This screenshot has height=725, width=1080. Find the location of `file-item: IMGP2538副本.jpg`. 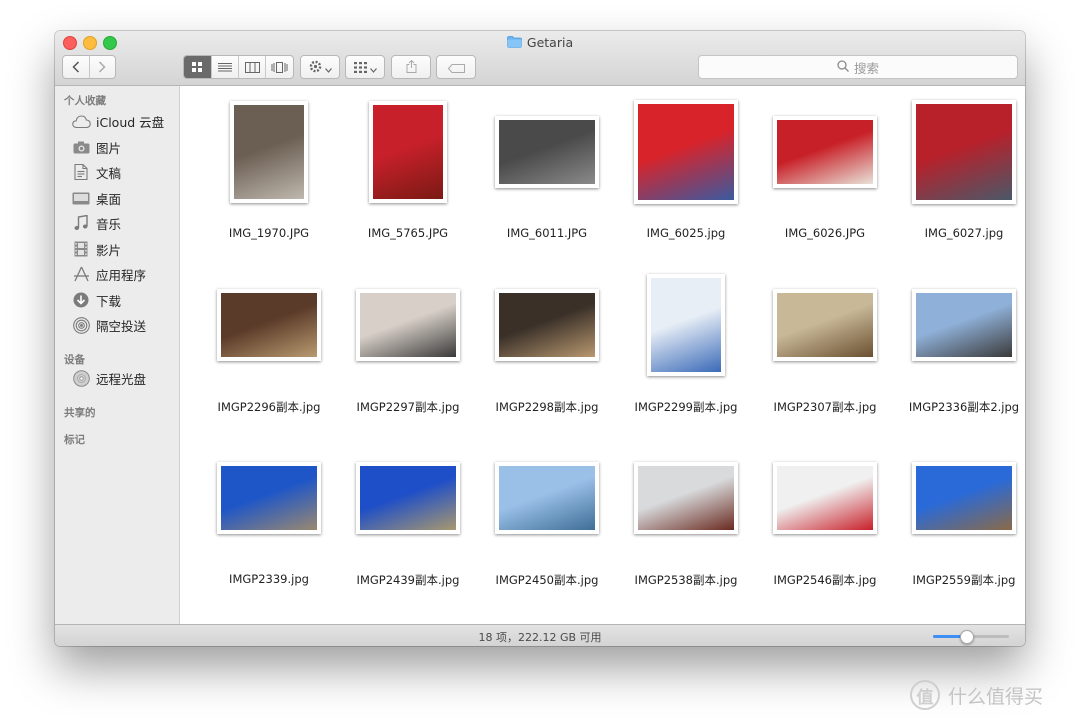

file-item: IMGP2538副本.jpg is located at coordinates (686, 518).